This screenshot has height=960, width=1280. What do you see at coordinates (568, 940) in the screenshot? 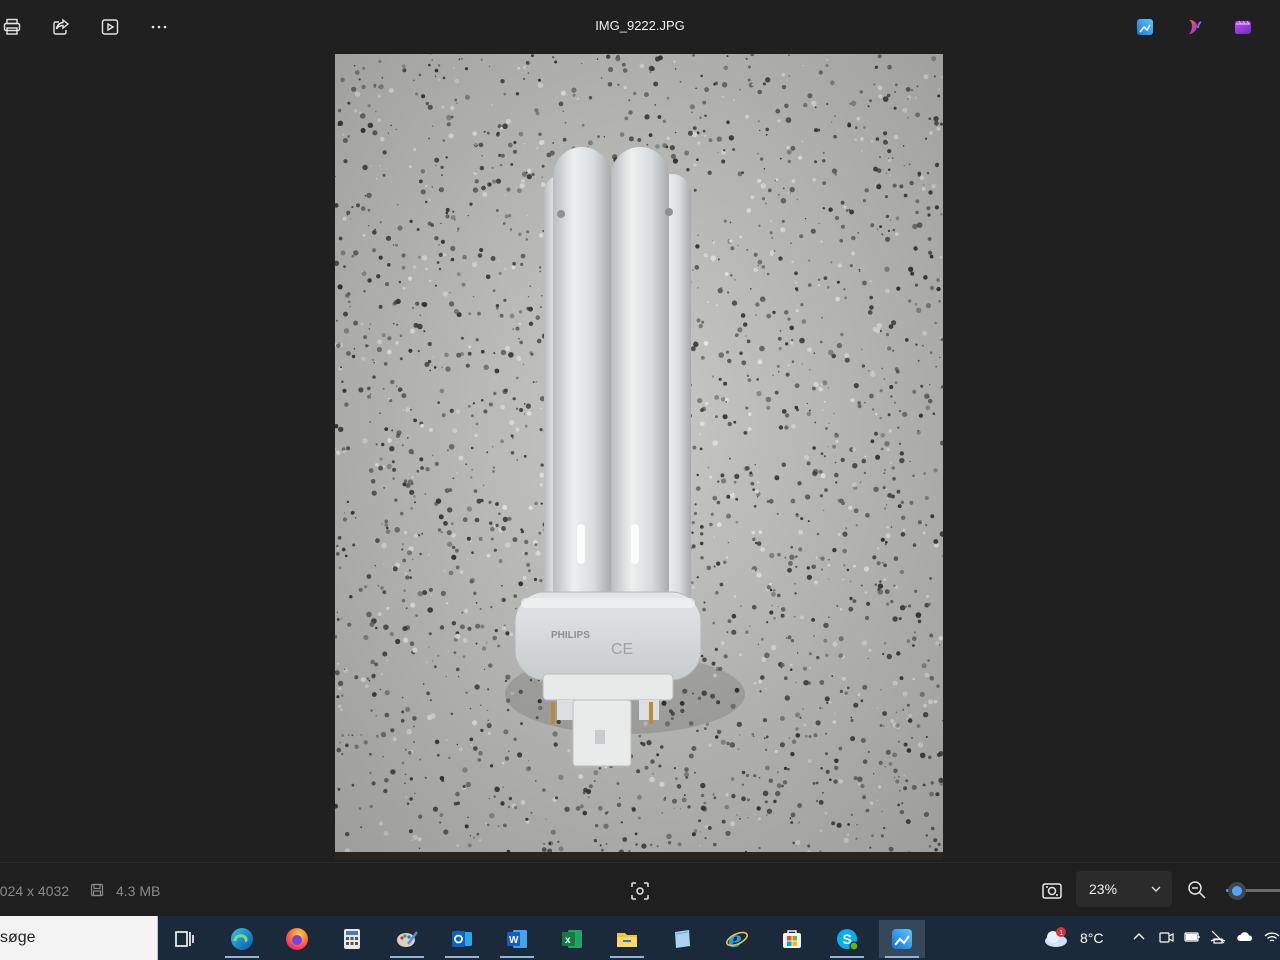
I see `svg-text: x` at bounding box center [568, 940].